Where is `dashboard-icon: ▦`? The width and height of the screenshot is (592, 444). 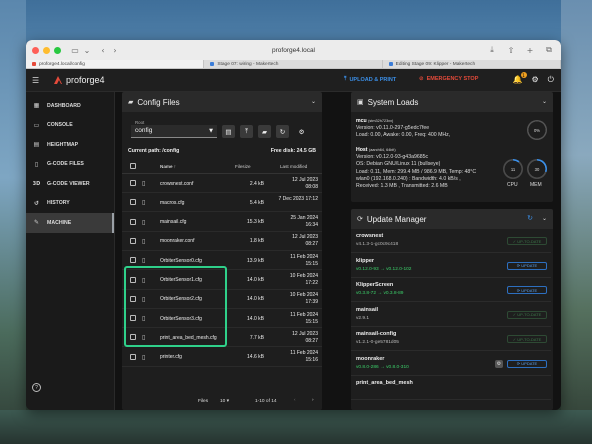
dashboard-icon: ▦ is located at coordinates (36, 106).